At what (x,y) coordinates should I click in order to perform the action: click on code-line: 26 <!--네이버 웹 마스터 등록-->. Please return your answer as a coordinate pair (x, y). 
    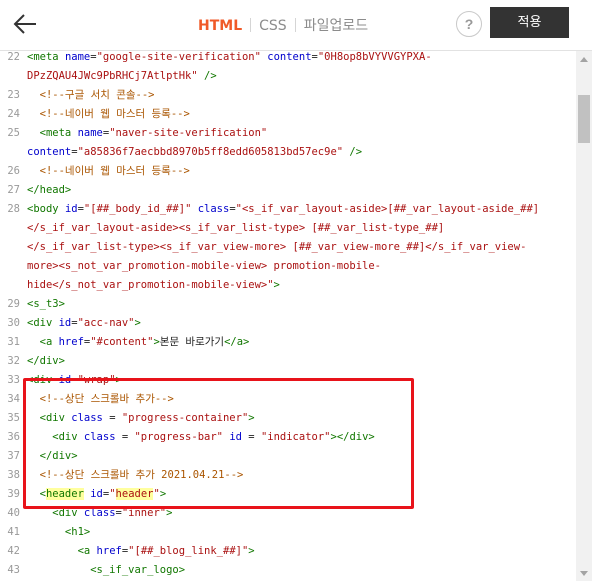
    Looking at the image, I should click on (288, 171).